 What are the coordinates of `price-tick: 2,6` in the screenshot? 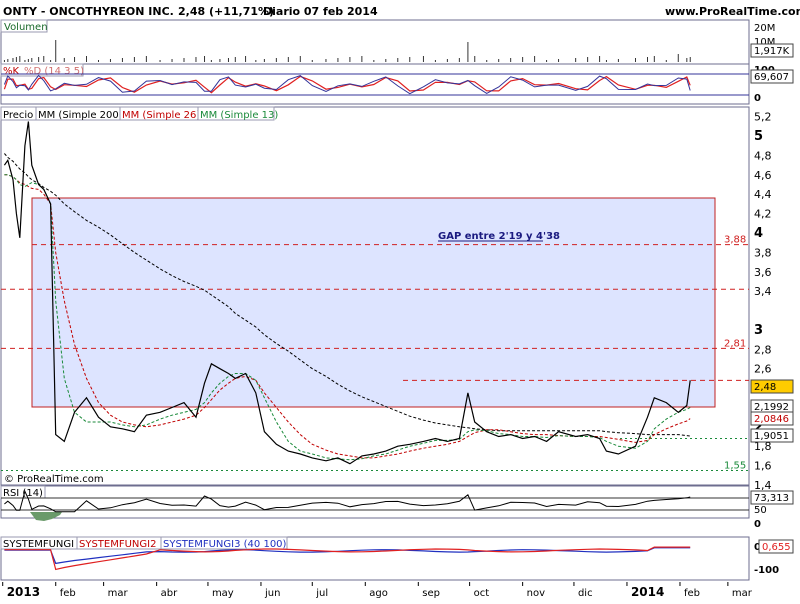 It's located at (763, 369).